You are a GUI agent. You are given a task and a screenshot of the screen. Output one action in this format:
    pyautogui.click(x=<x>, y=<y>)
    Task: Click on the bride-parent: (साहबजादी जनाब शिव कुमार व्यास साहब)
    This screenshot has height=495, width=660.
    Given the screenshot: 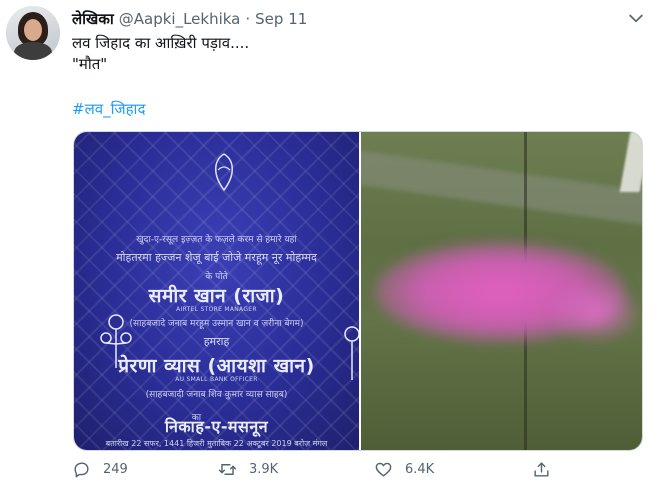 What is the action you would take?
    pyautogui.click(x=216, y=395)
    